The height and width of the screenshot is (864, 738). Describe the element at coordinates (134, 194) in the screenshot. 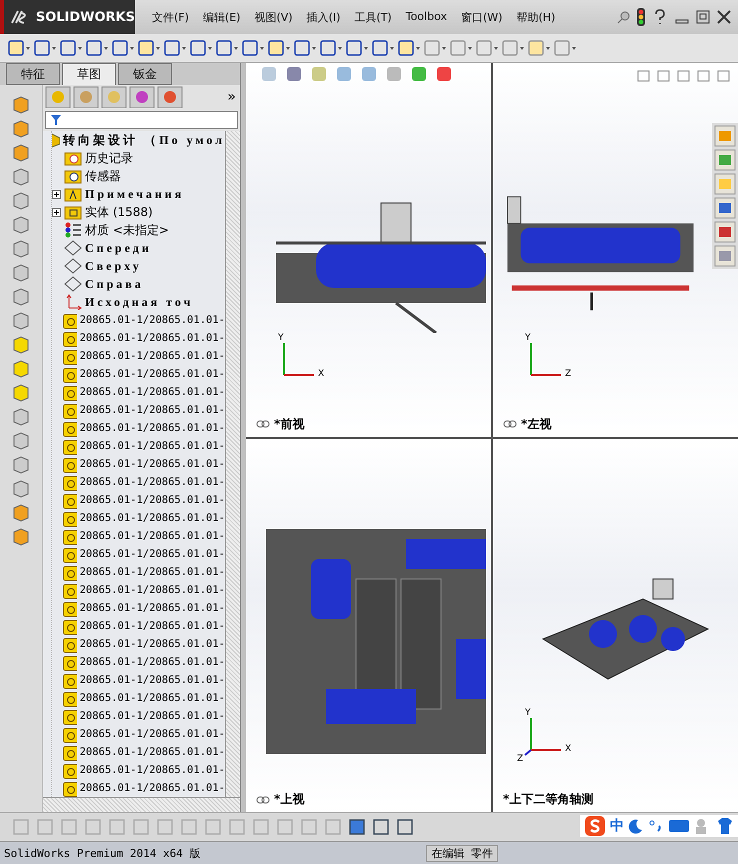

I see `tree-item: Примечания` at that location.